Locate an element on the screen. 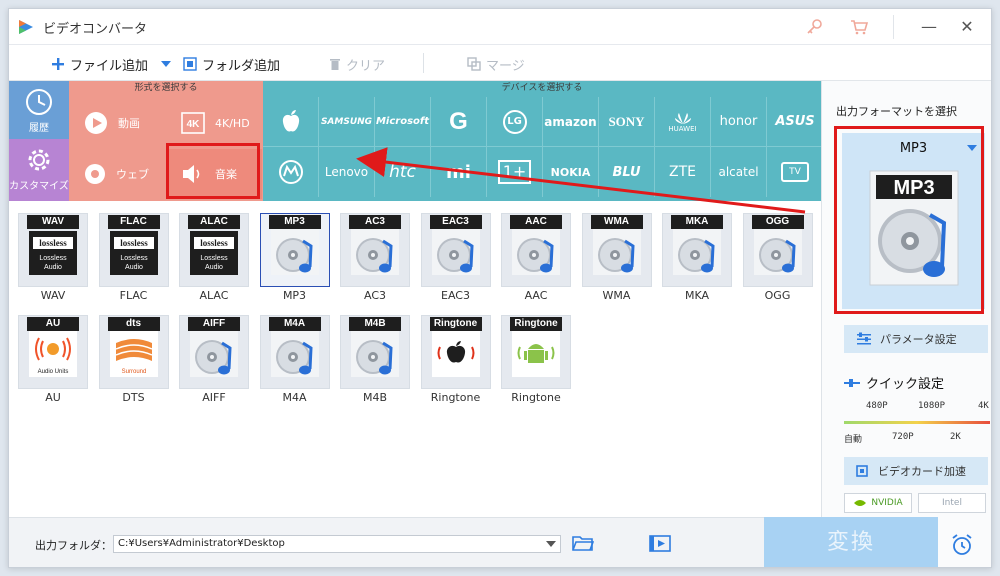 This screenshot has width=1000, height=576. format-tile-wma: WMA WMA is located at coordinates (617, 257).